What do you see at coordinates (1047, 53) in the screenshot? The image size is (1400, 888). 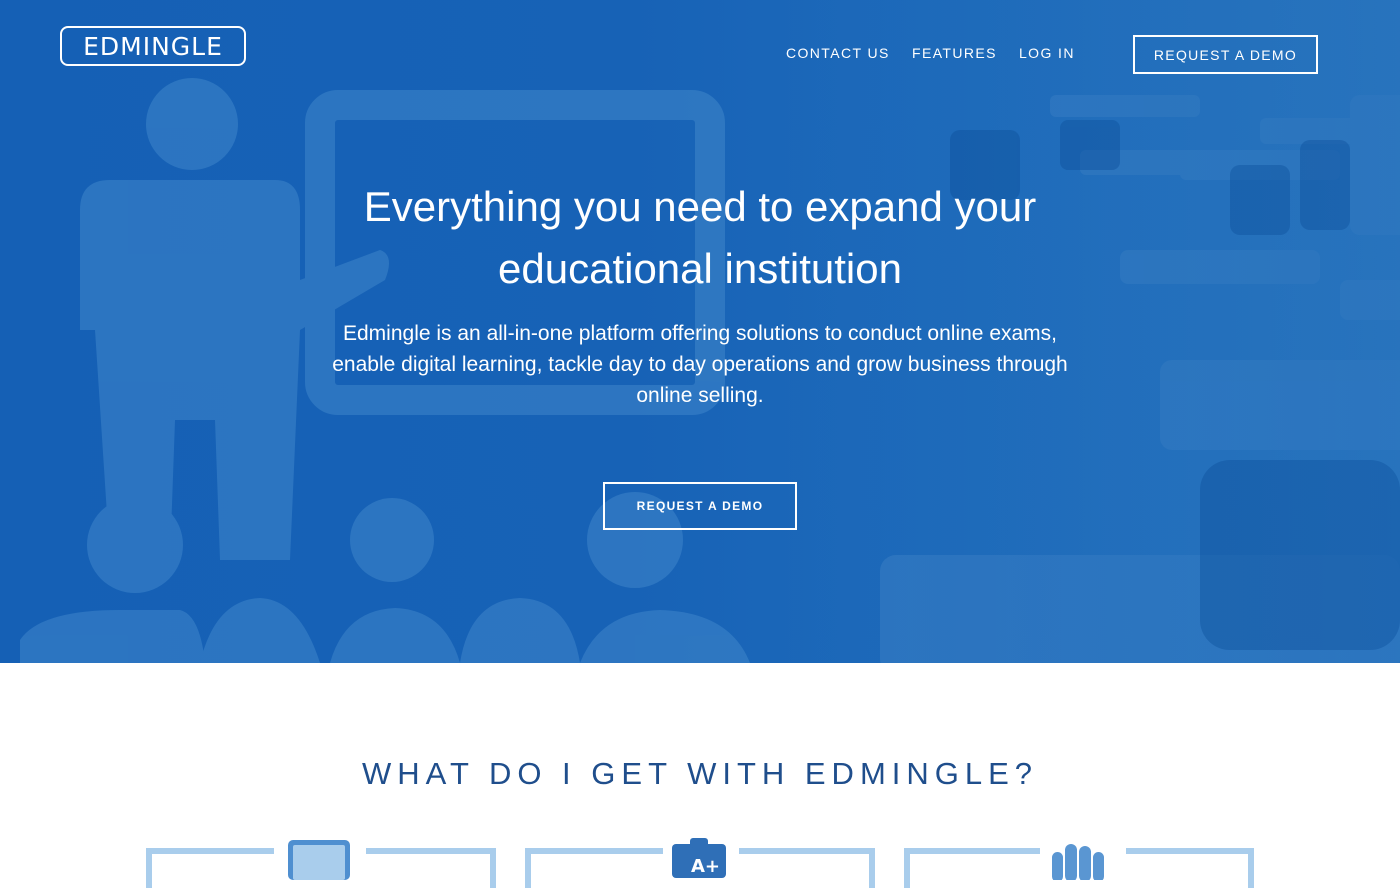 I see `nav-log-in: LOG IN` at bounding box center [1047, 53].